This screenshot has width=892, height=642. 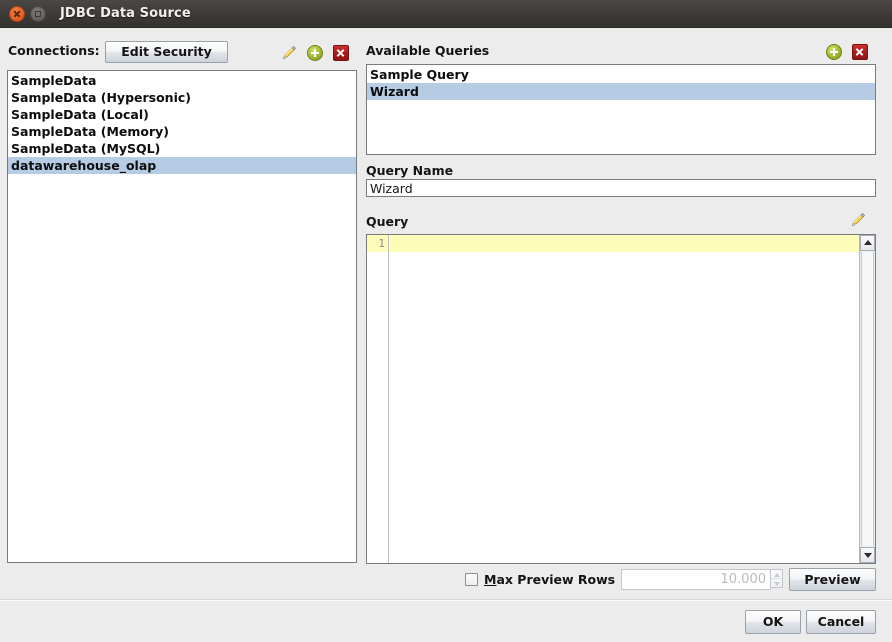 What do you see at coordinates (743, 579) in the screenshot?
I see `max-preview-rows-value: 10.000` at bounding box center [743, 579].